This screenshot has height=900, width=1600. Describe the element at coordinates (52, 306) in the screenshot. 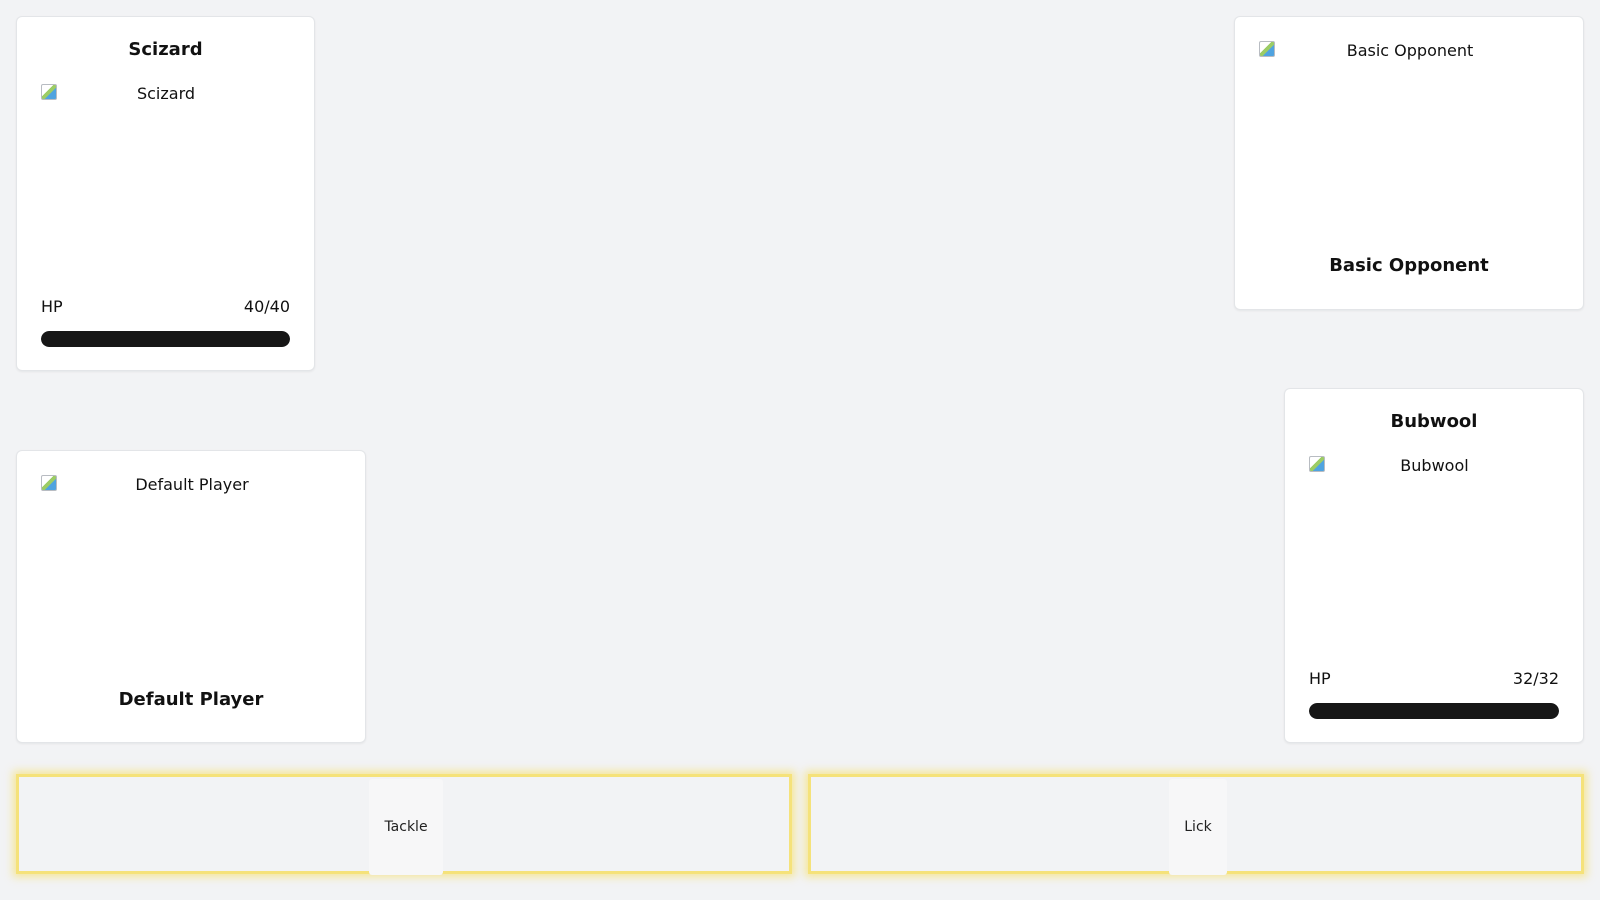

I see `player-hp-label: HP` at that location.